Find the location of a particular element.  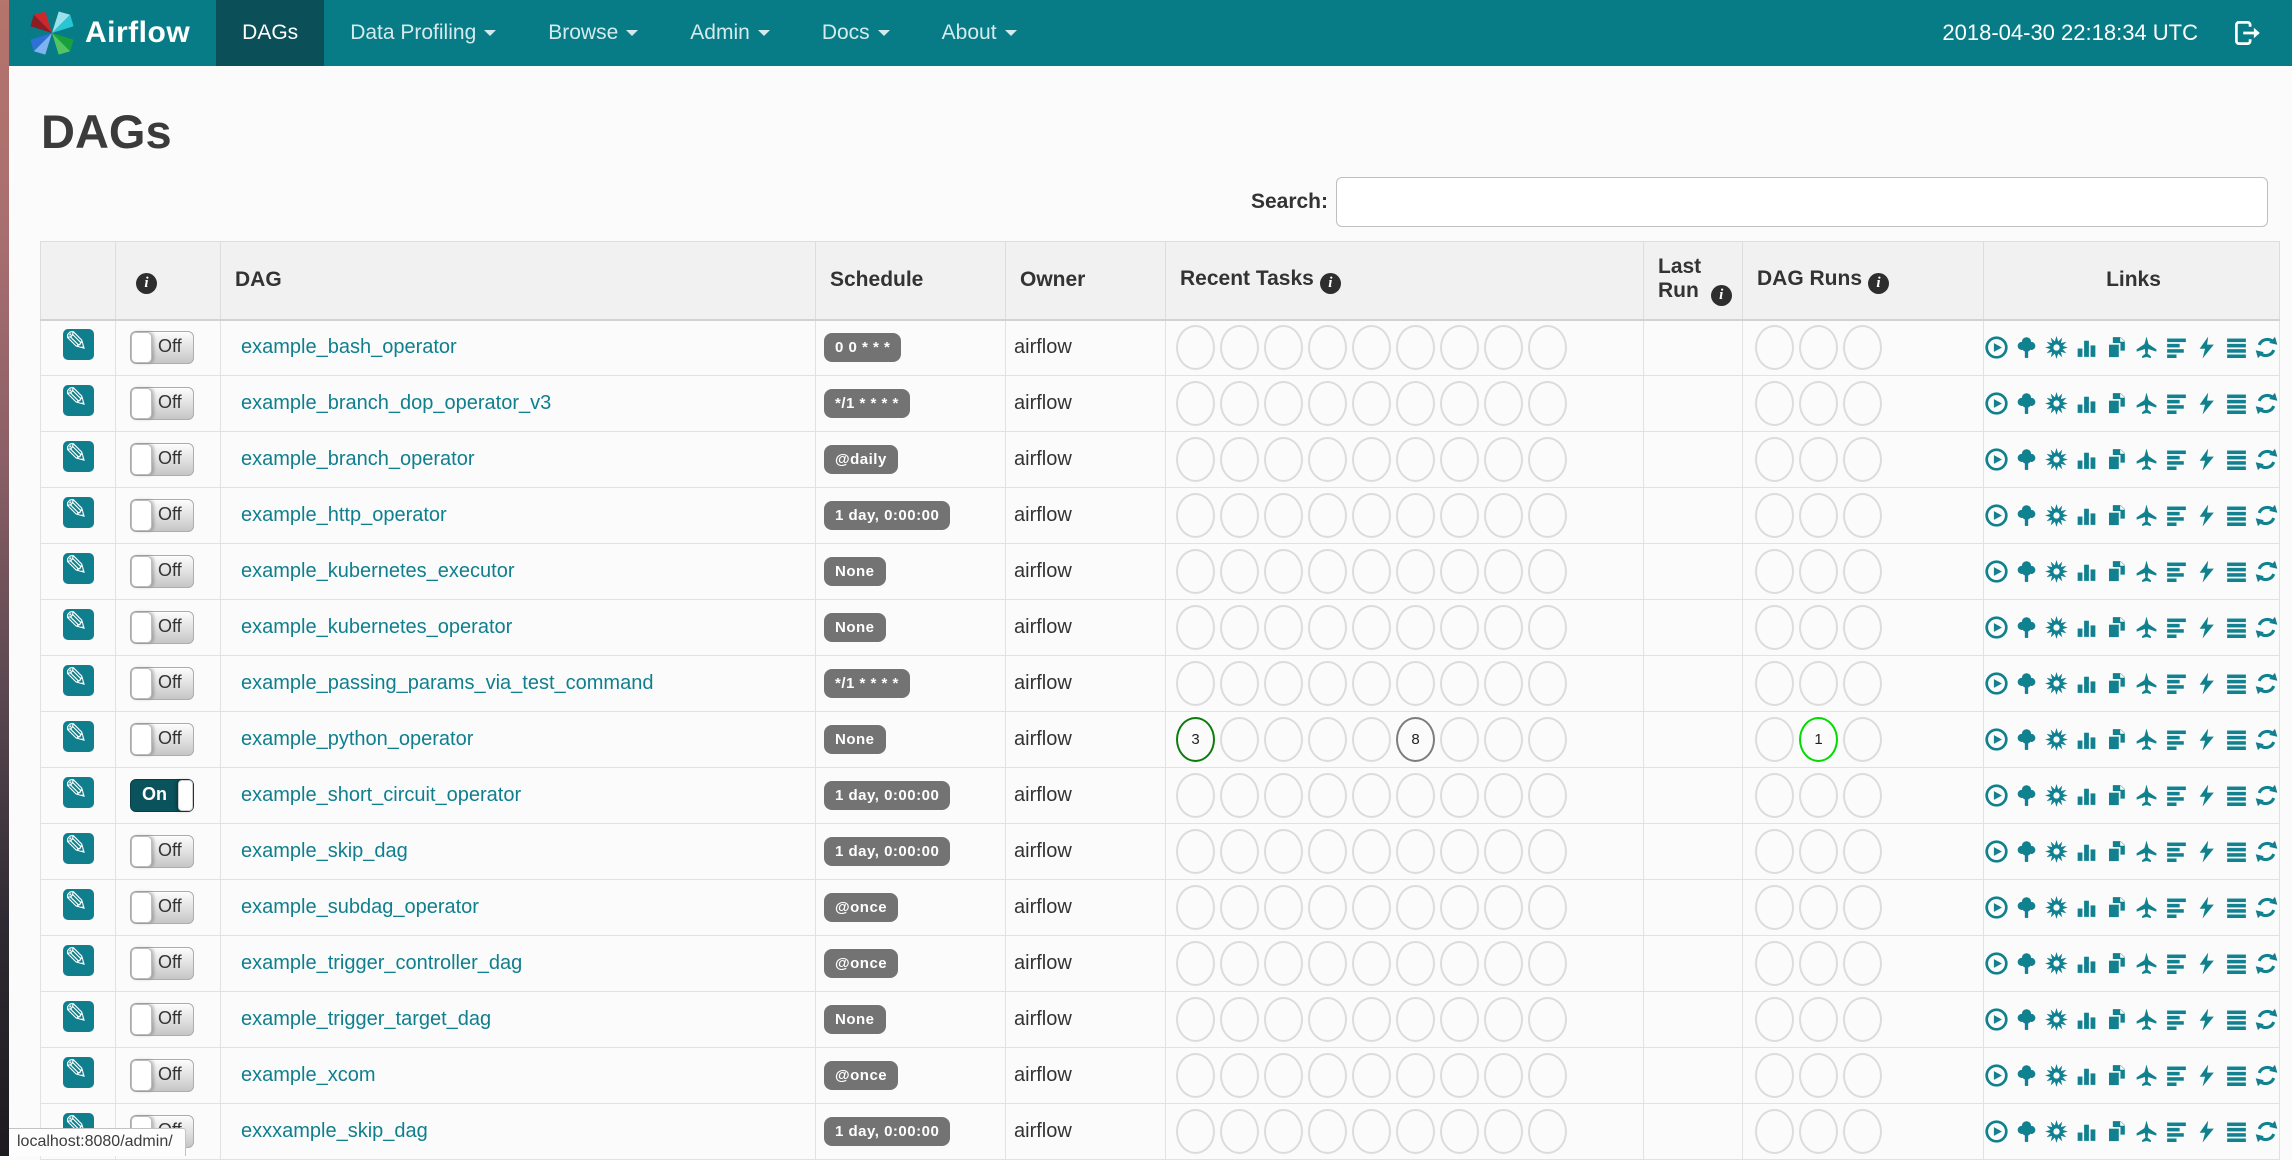

pause-toggle: On is located at coordinates (162, 795).